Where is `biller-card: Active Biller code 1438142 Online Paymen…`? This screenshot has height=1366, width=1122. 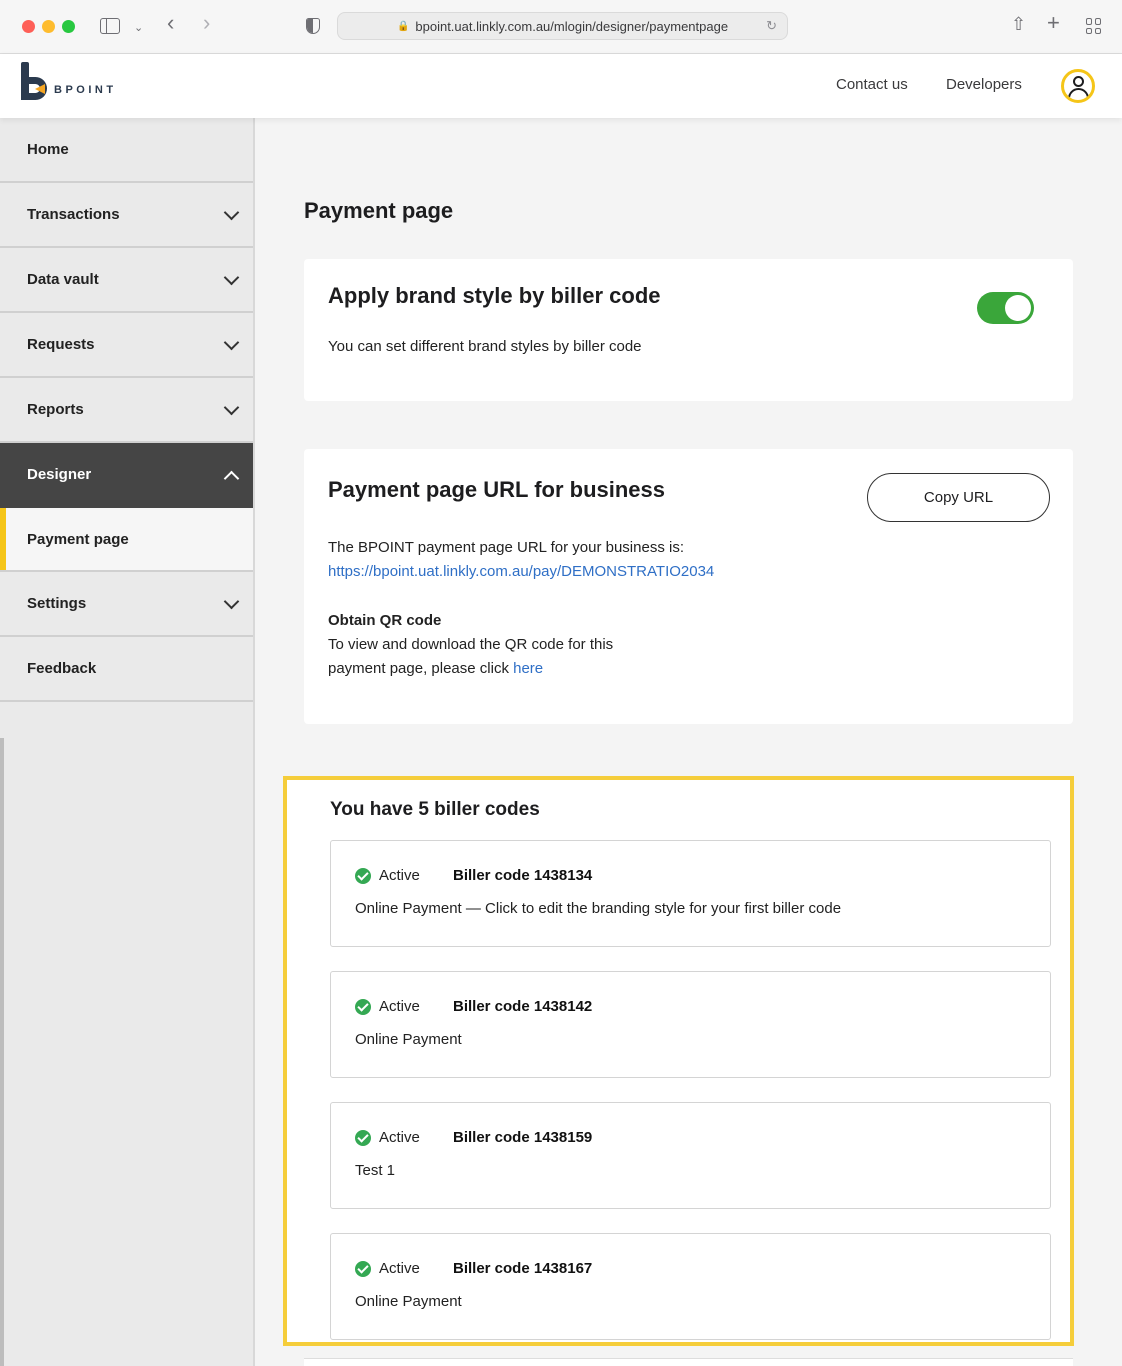
biller-card: Active Biller code 1438142 Online Paymen… is located at coordinates (690, 1024).